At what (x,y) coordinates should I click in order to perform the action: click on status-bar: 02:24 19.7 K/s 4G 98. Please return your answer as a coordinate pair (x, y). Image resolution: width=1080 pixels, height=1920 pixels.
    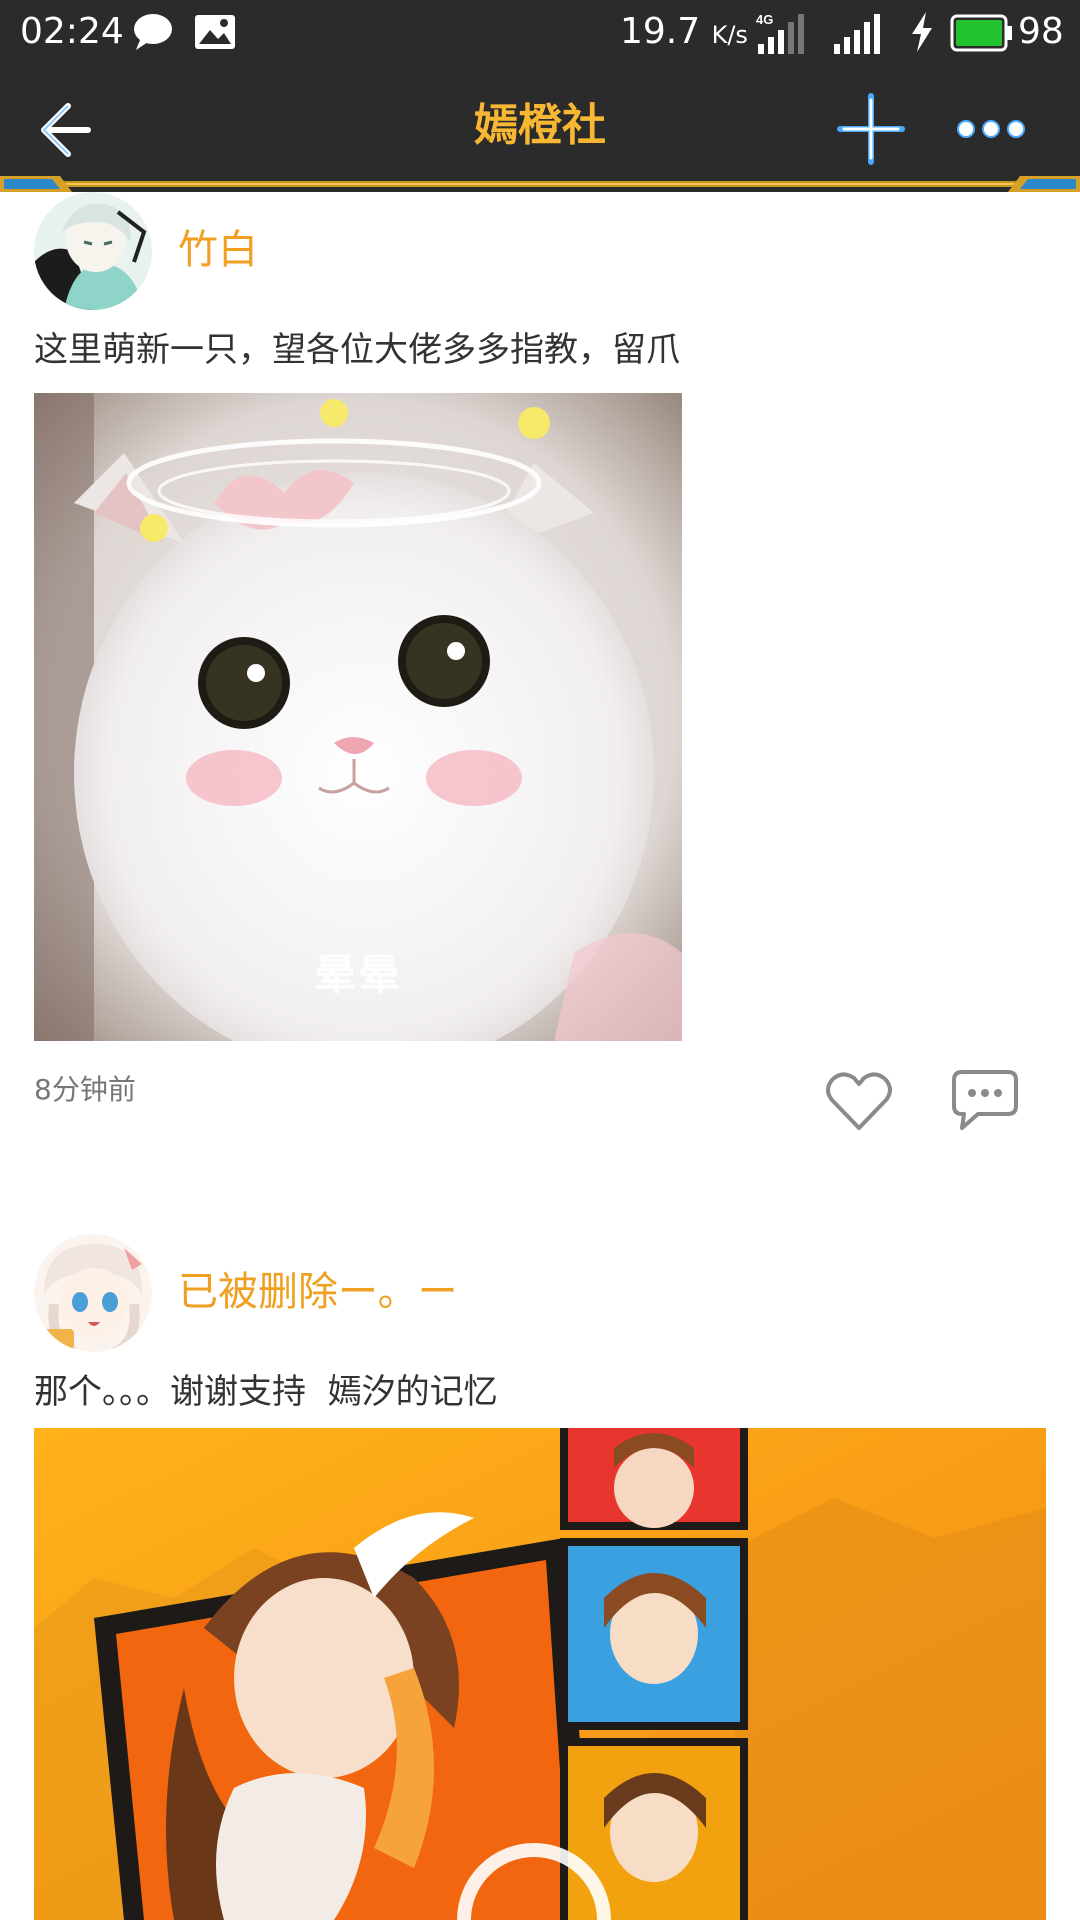
    Looking at the image, I should click on (540, 33).